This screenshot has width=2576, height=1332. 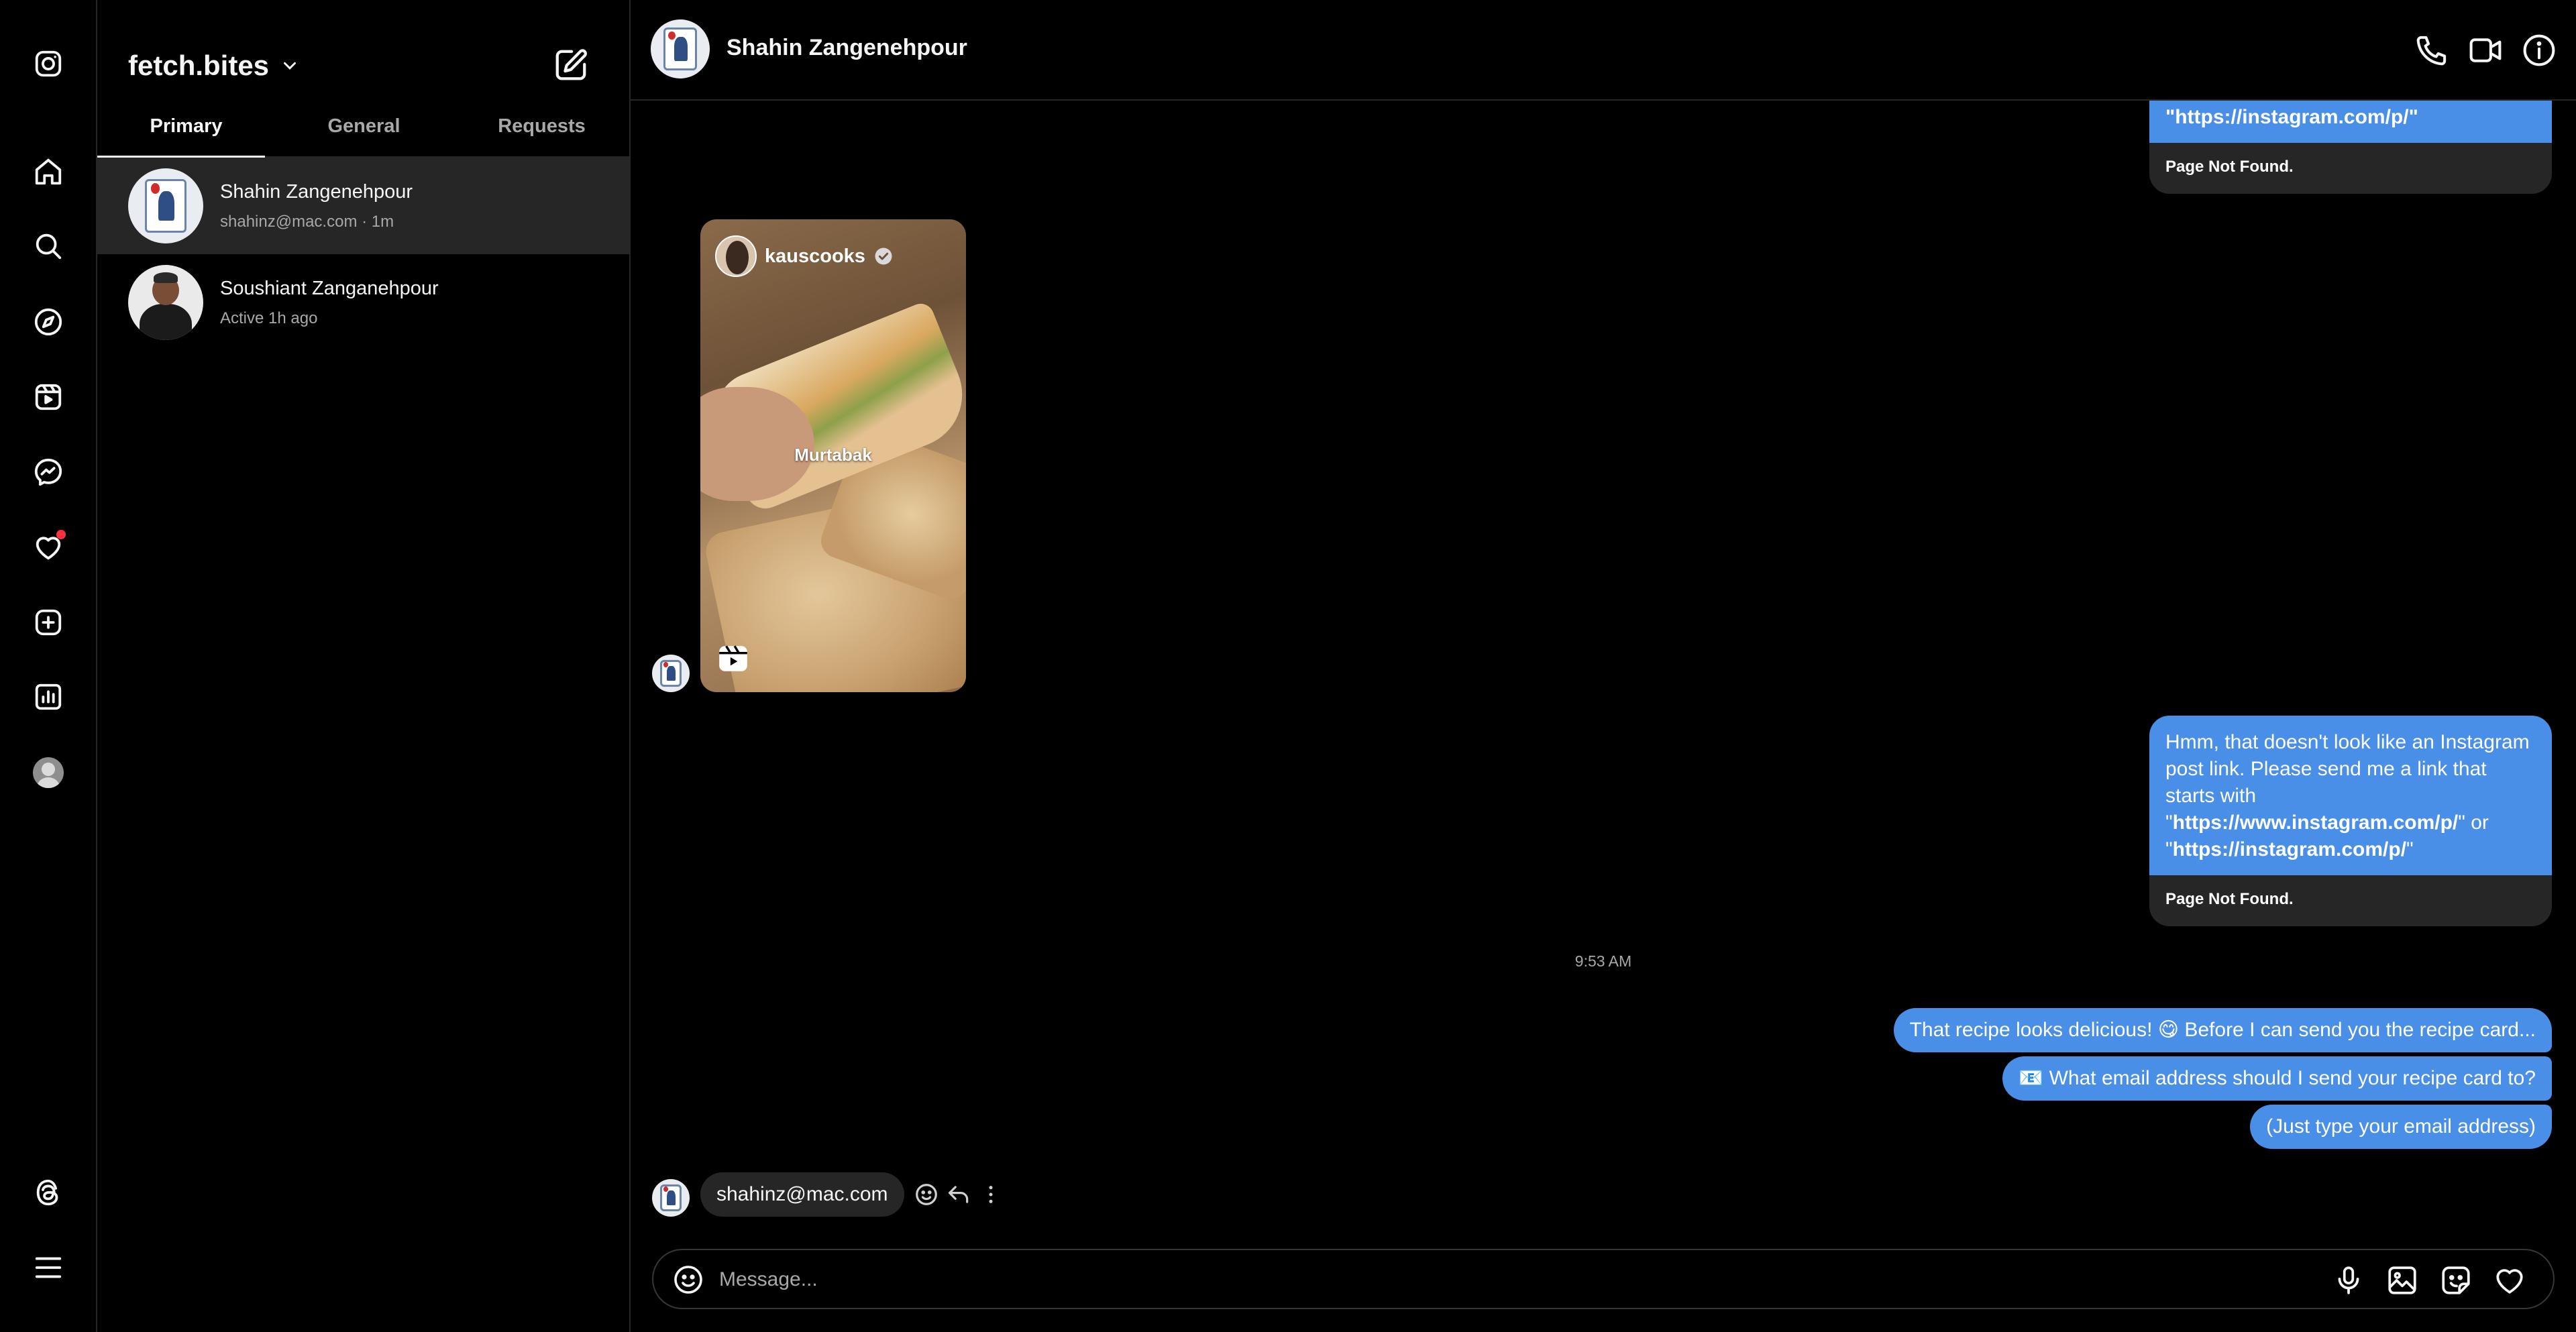 I want to click on message-input, so click(x=1490, y=1280).